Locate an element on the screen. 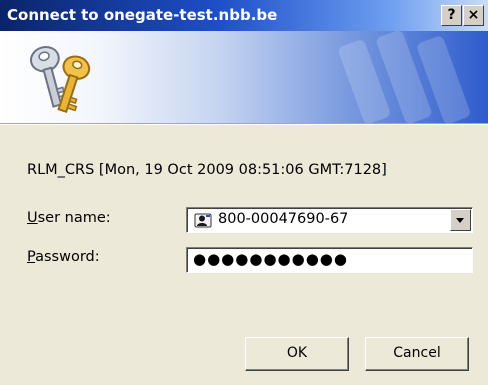 This screenshot has width=488, height=385. banner-watermark-keys-icon is located at coordinates (404, 77).